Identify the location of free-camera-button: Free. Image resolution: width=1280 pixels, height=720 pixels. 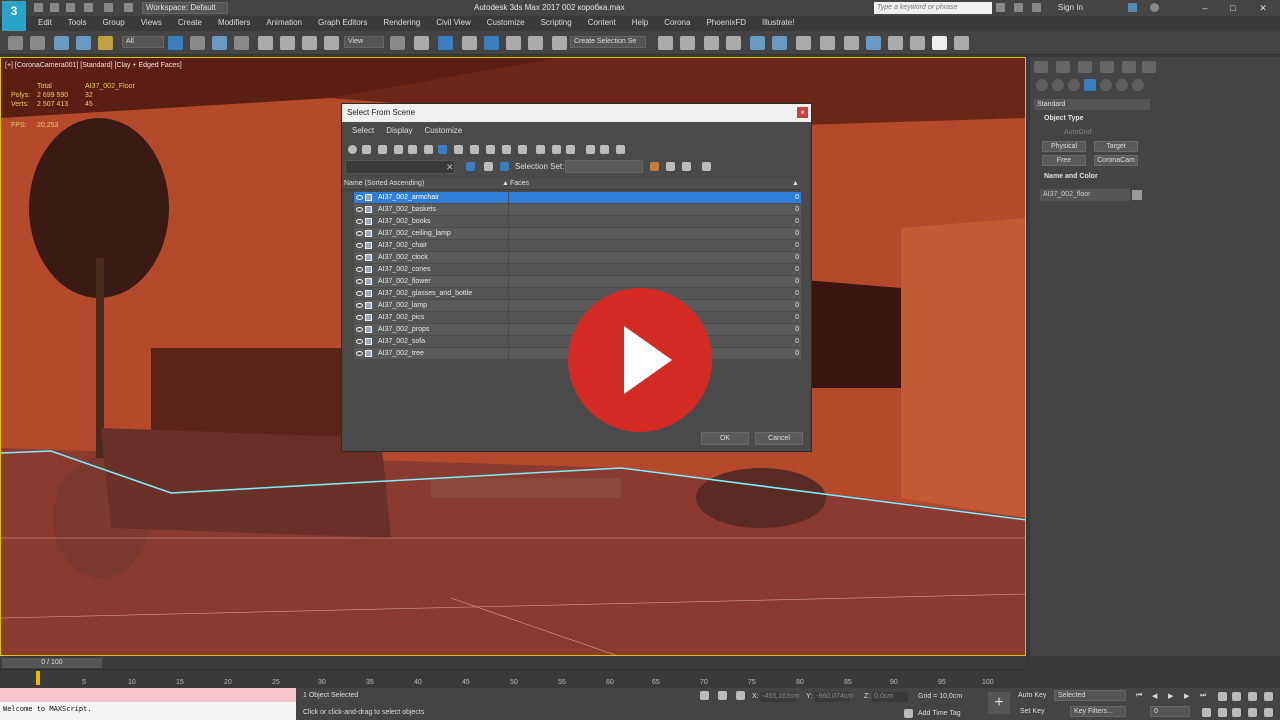
(1064, 160).